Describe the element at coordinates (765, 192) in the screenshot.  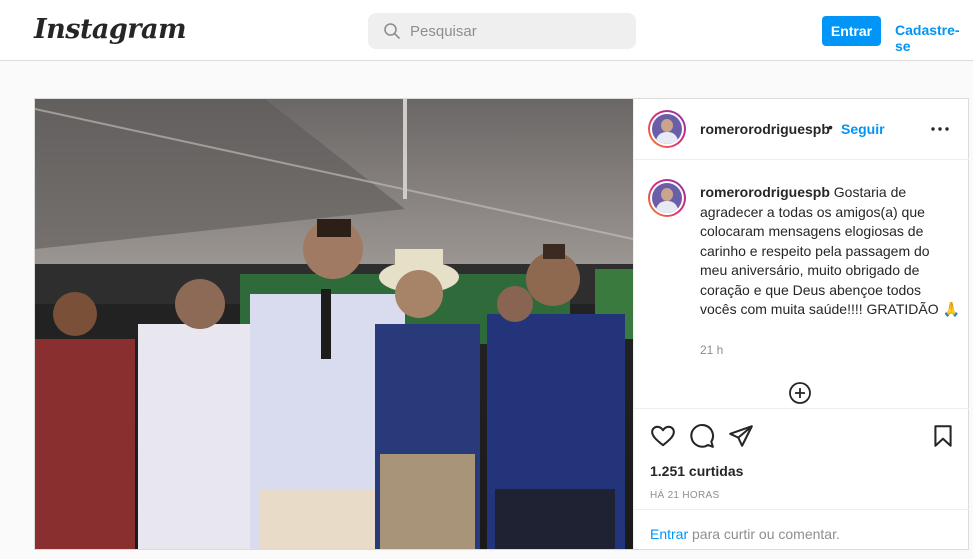
I see `caption-username: romerorodriguespb` at that location.